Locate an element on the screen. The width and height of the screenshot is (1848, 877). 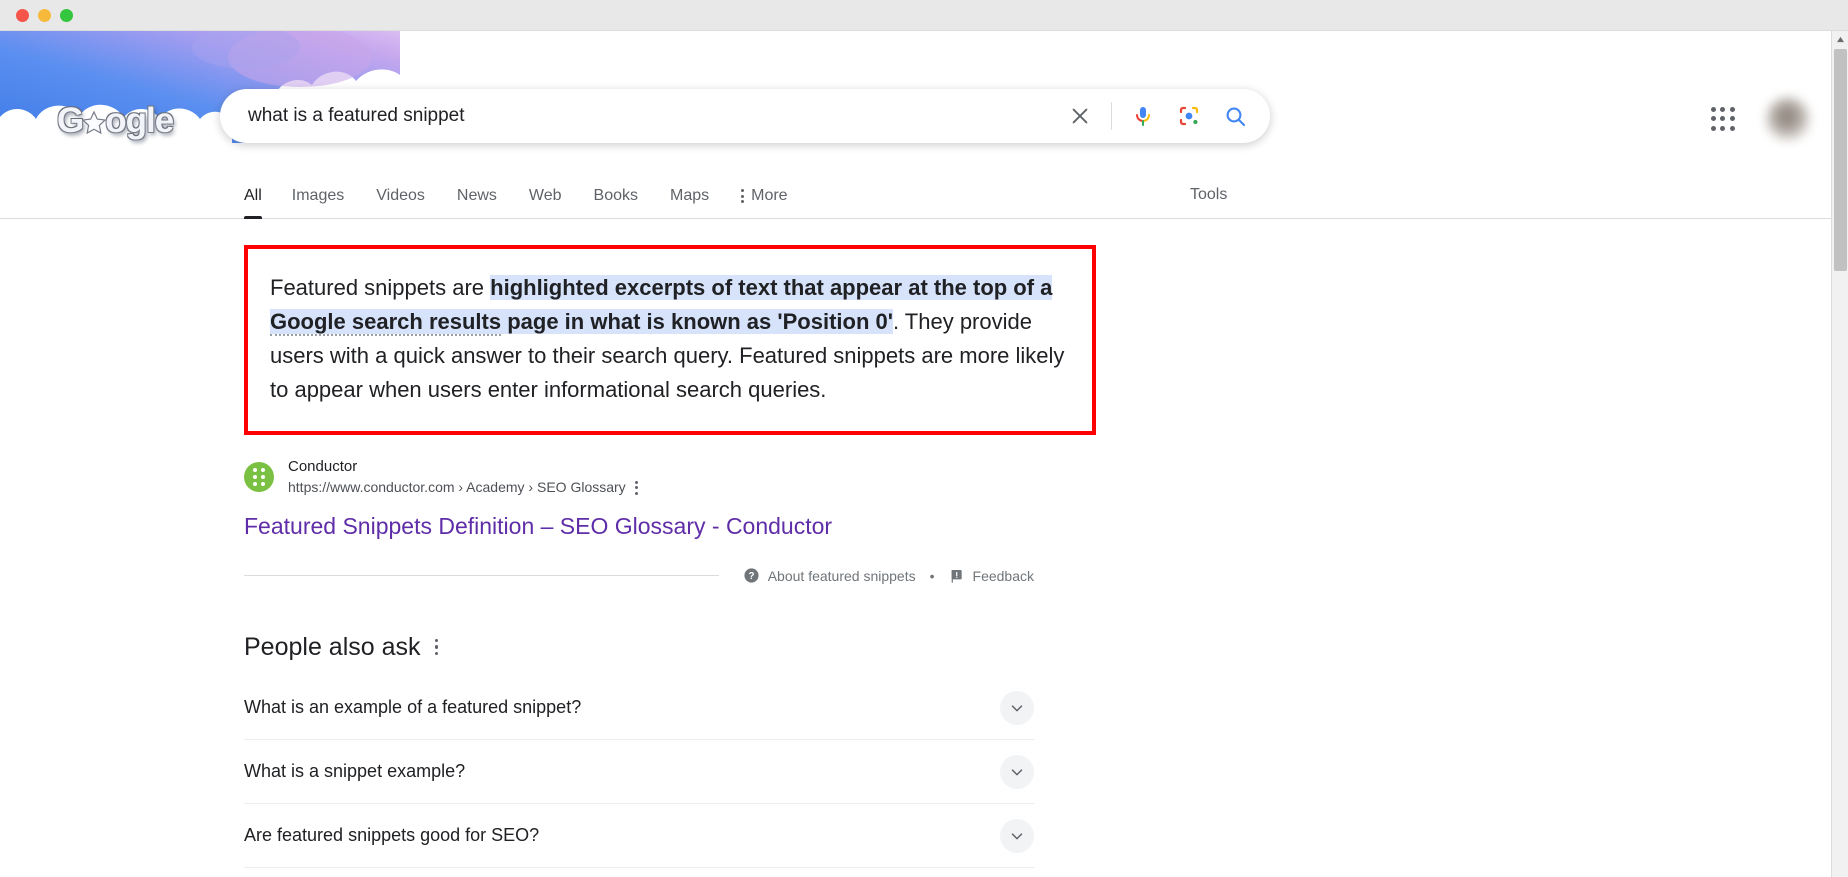
scroll-up-button is located at coordinates (1840, 39).